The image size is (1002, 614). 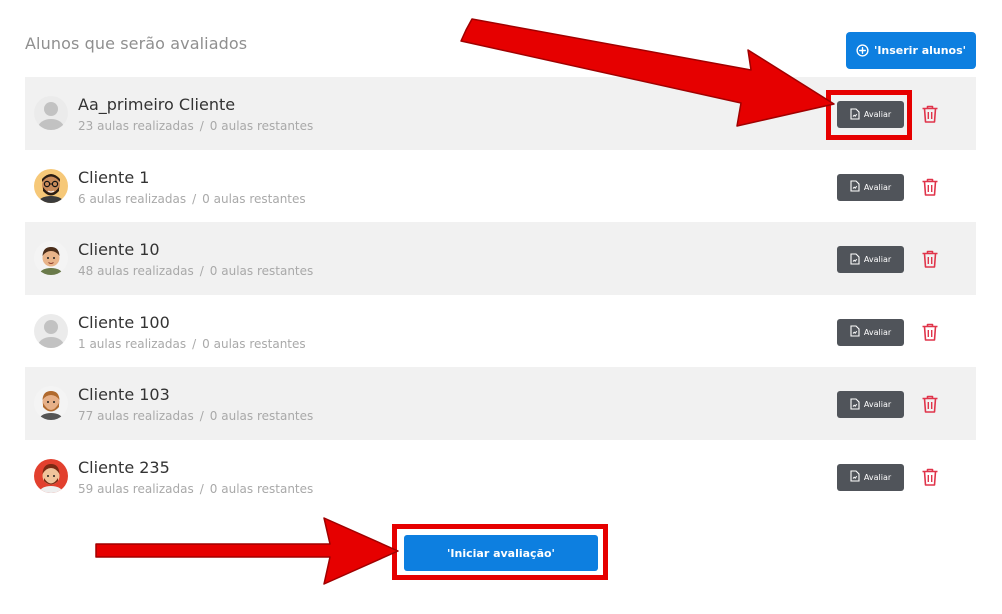 What do you see at coordinates (136, 416) in the screenshot?
I see `lessons-done: 77 aulas realizadas` at bounding box center [136, 416].